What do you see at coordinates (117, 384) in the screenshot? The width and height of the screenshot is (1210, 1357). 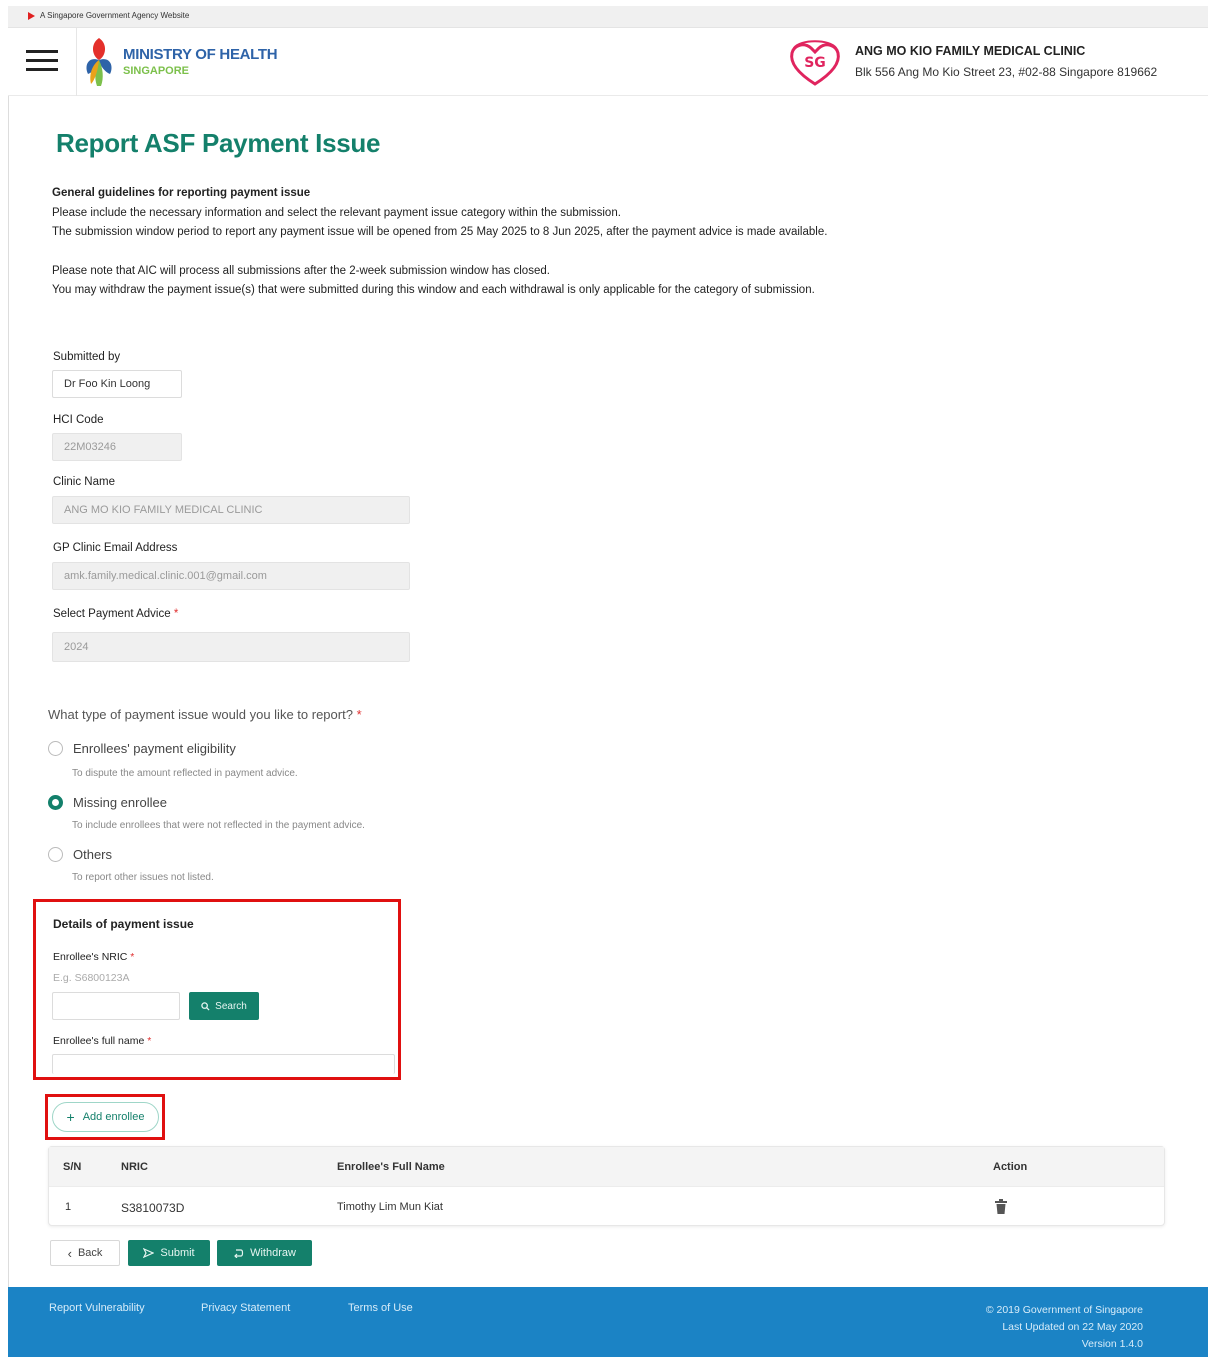 I see `submitted-by-field: Dr Foo Kin Loong` at bounding box center [117, 384].